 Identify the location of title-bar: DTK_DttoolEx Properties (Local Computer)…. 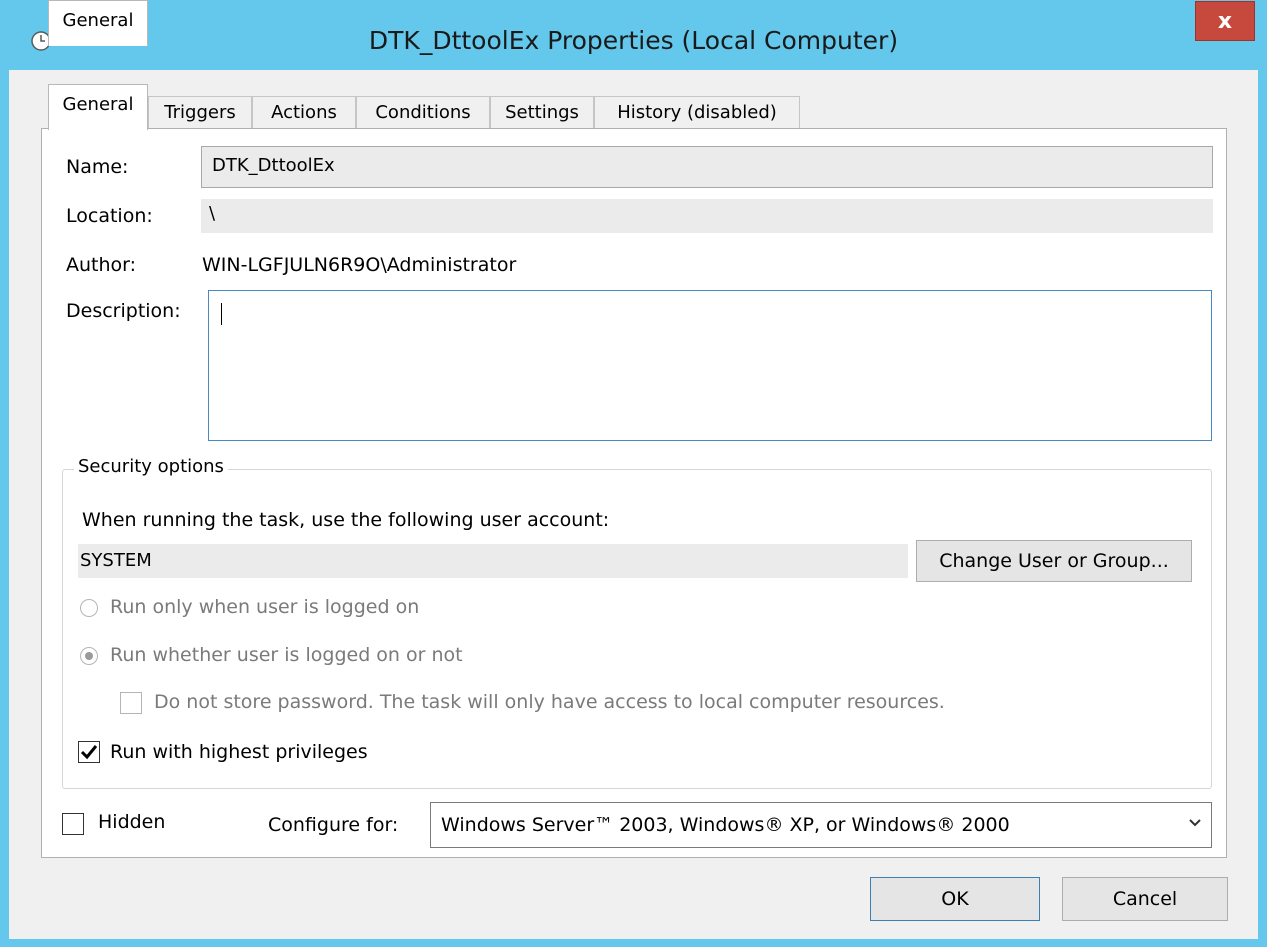
(633, 35).